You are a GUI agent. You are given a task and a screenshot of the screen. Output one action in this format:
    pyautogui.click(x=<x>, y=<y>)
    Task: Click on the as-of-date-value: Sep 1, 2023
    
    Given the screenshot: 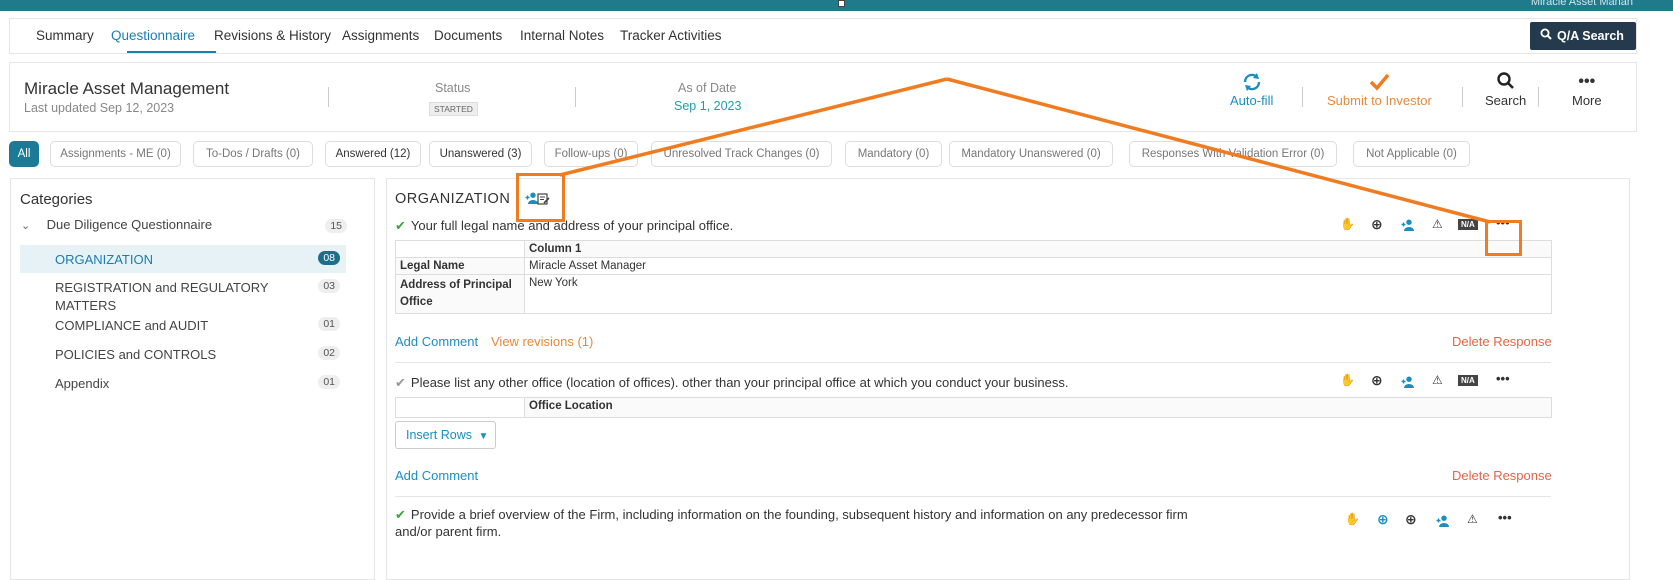 What is the action you would take?
    pyautogui.click(x=707, y=106)
    